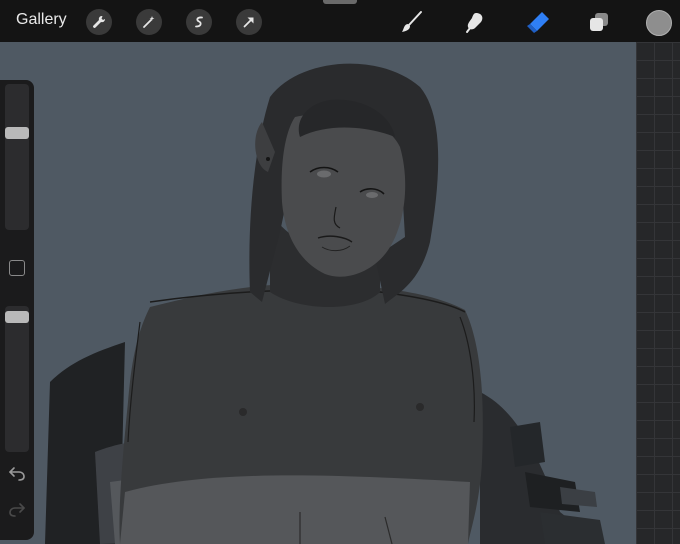  I want to click on brush-icon, so click(412, 21).